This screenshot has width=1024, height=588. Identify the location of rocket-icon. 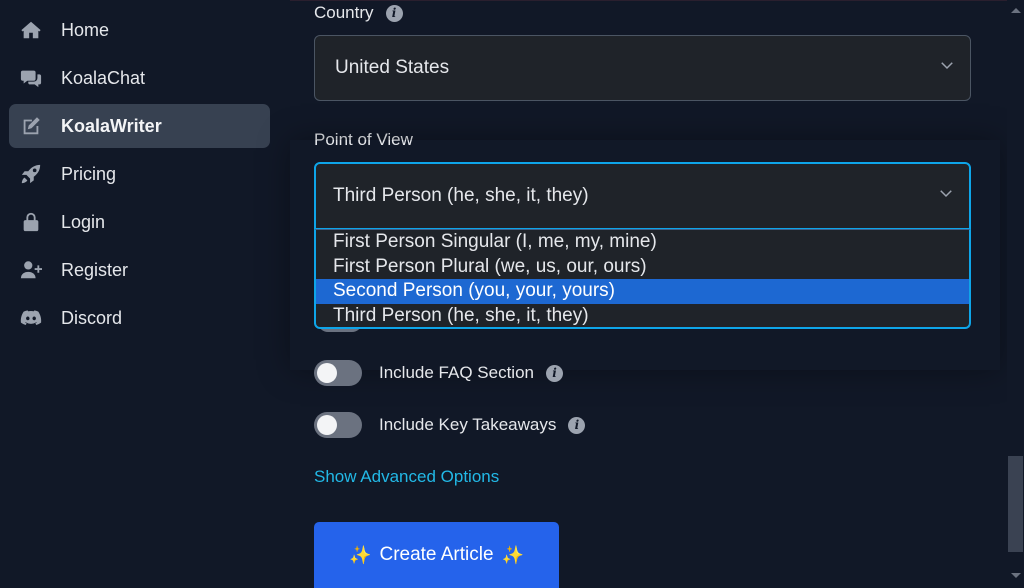
(31, 174).